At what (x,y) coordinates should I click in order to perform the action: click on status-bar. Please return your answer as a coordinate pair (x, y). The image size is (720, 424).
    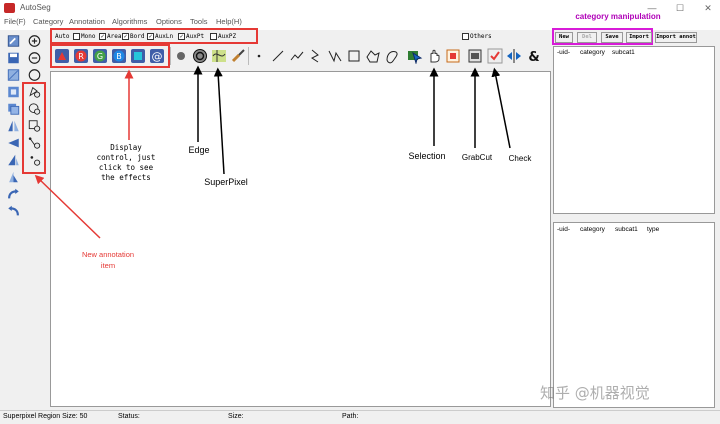
    Looking at the image, I should click on (360, 417).